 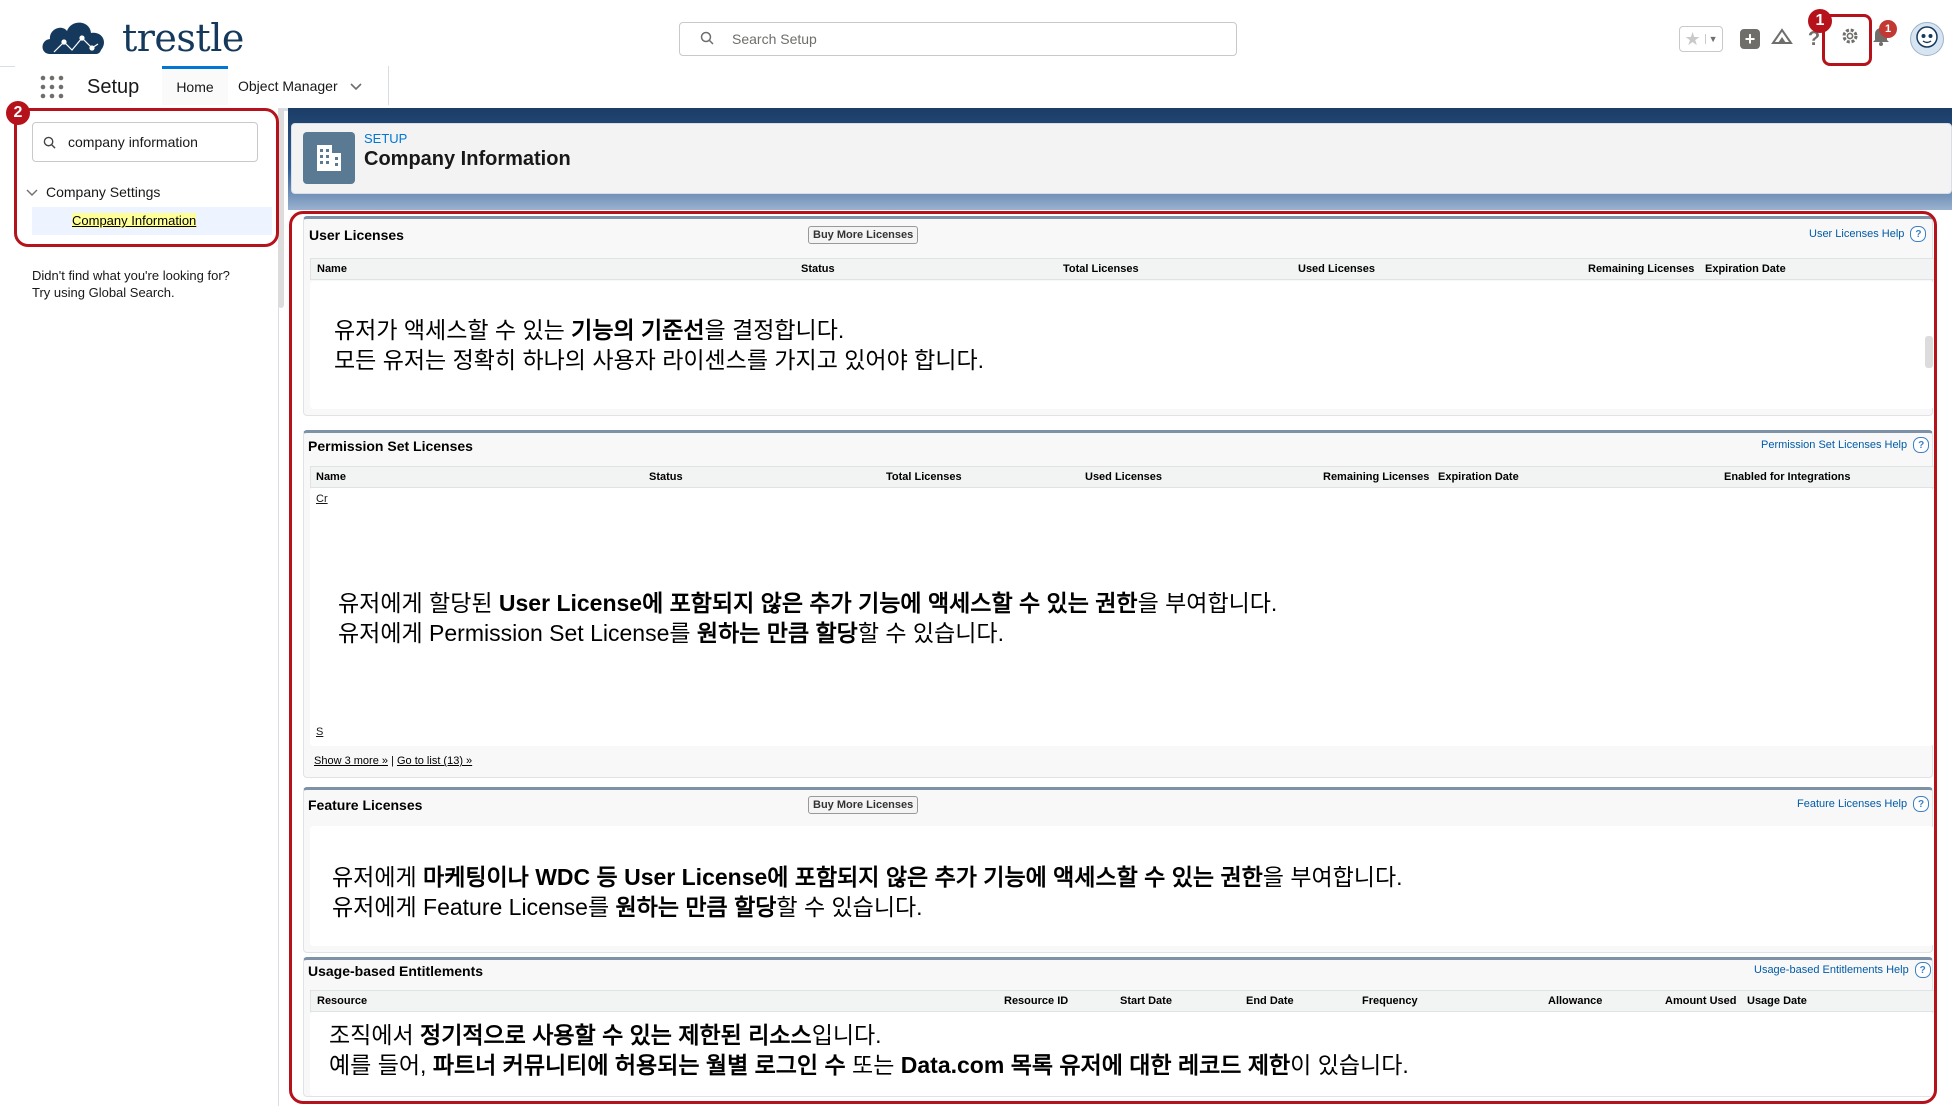 What do you see at coordinates (147, 607) in the screenshot?
I see `setup-tree-sidebar` at bounding box center [147, 607].